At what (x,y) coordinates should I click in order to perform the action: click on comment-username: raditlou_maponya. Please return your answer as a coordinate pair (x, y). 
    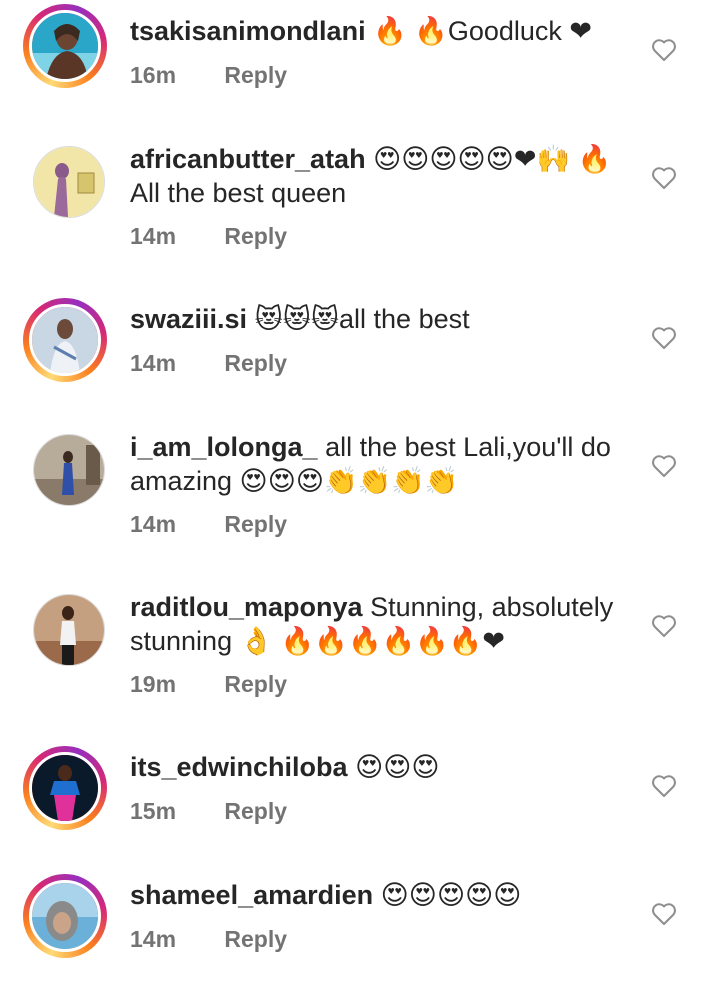
    Looking at the image, I should click on (246, 607).